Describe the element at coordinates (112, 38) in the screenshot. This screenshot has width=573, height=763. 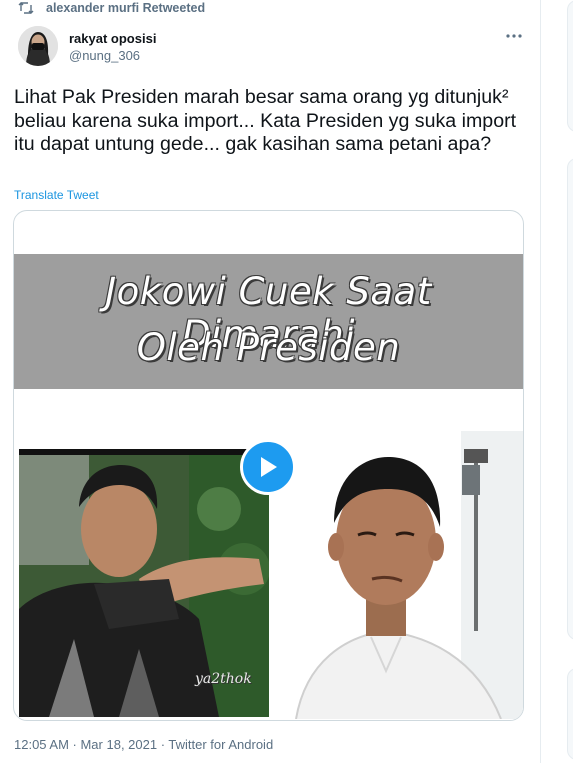
I see `author-name: rakyat oposisi` at that location.